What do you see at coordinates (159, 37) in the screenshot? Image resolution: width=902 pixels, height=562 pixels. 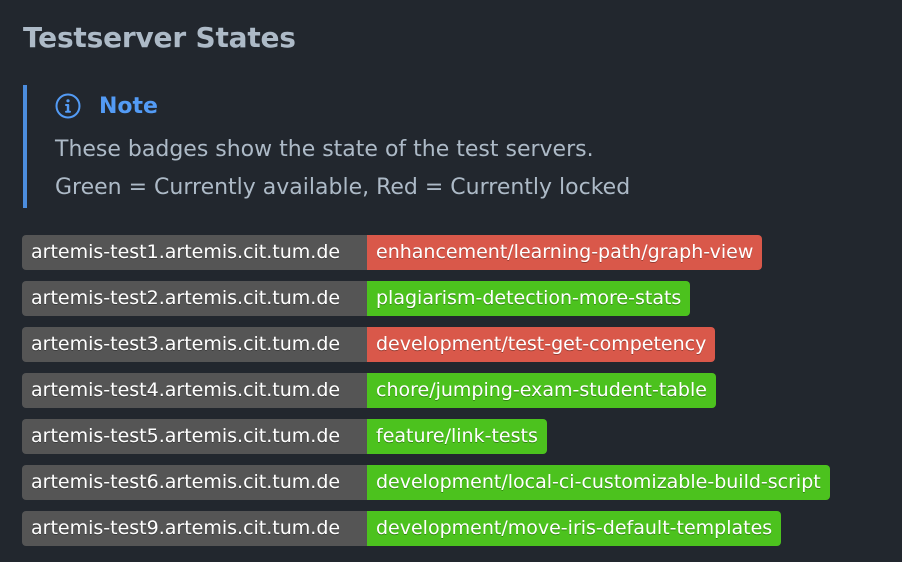 I see `page-title: Testserver States` at bounding box center [159, 37].